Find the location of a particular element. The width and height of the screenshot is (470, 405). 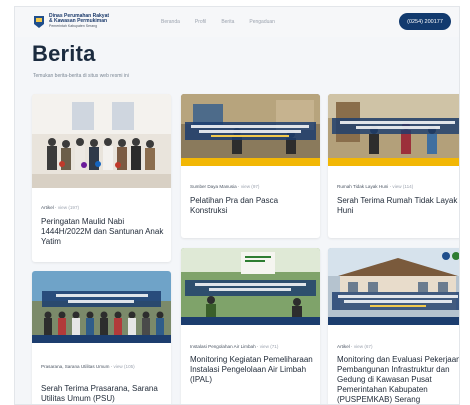

news-title: Pelatihan Pra dan Pasca Konstruksi is located at coordinates (252, 206).